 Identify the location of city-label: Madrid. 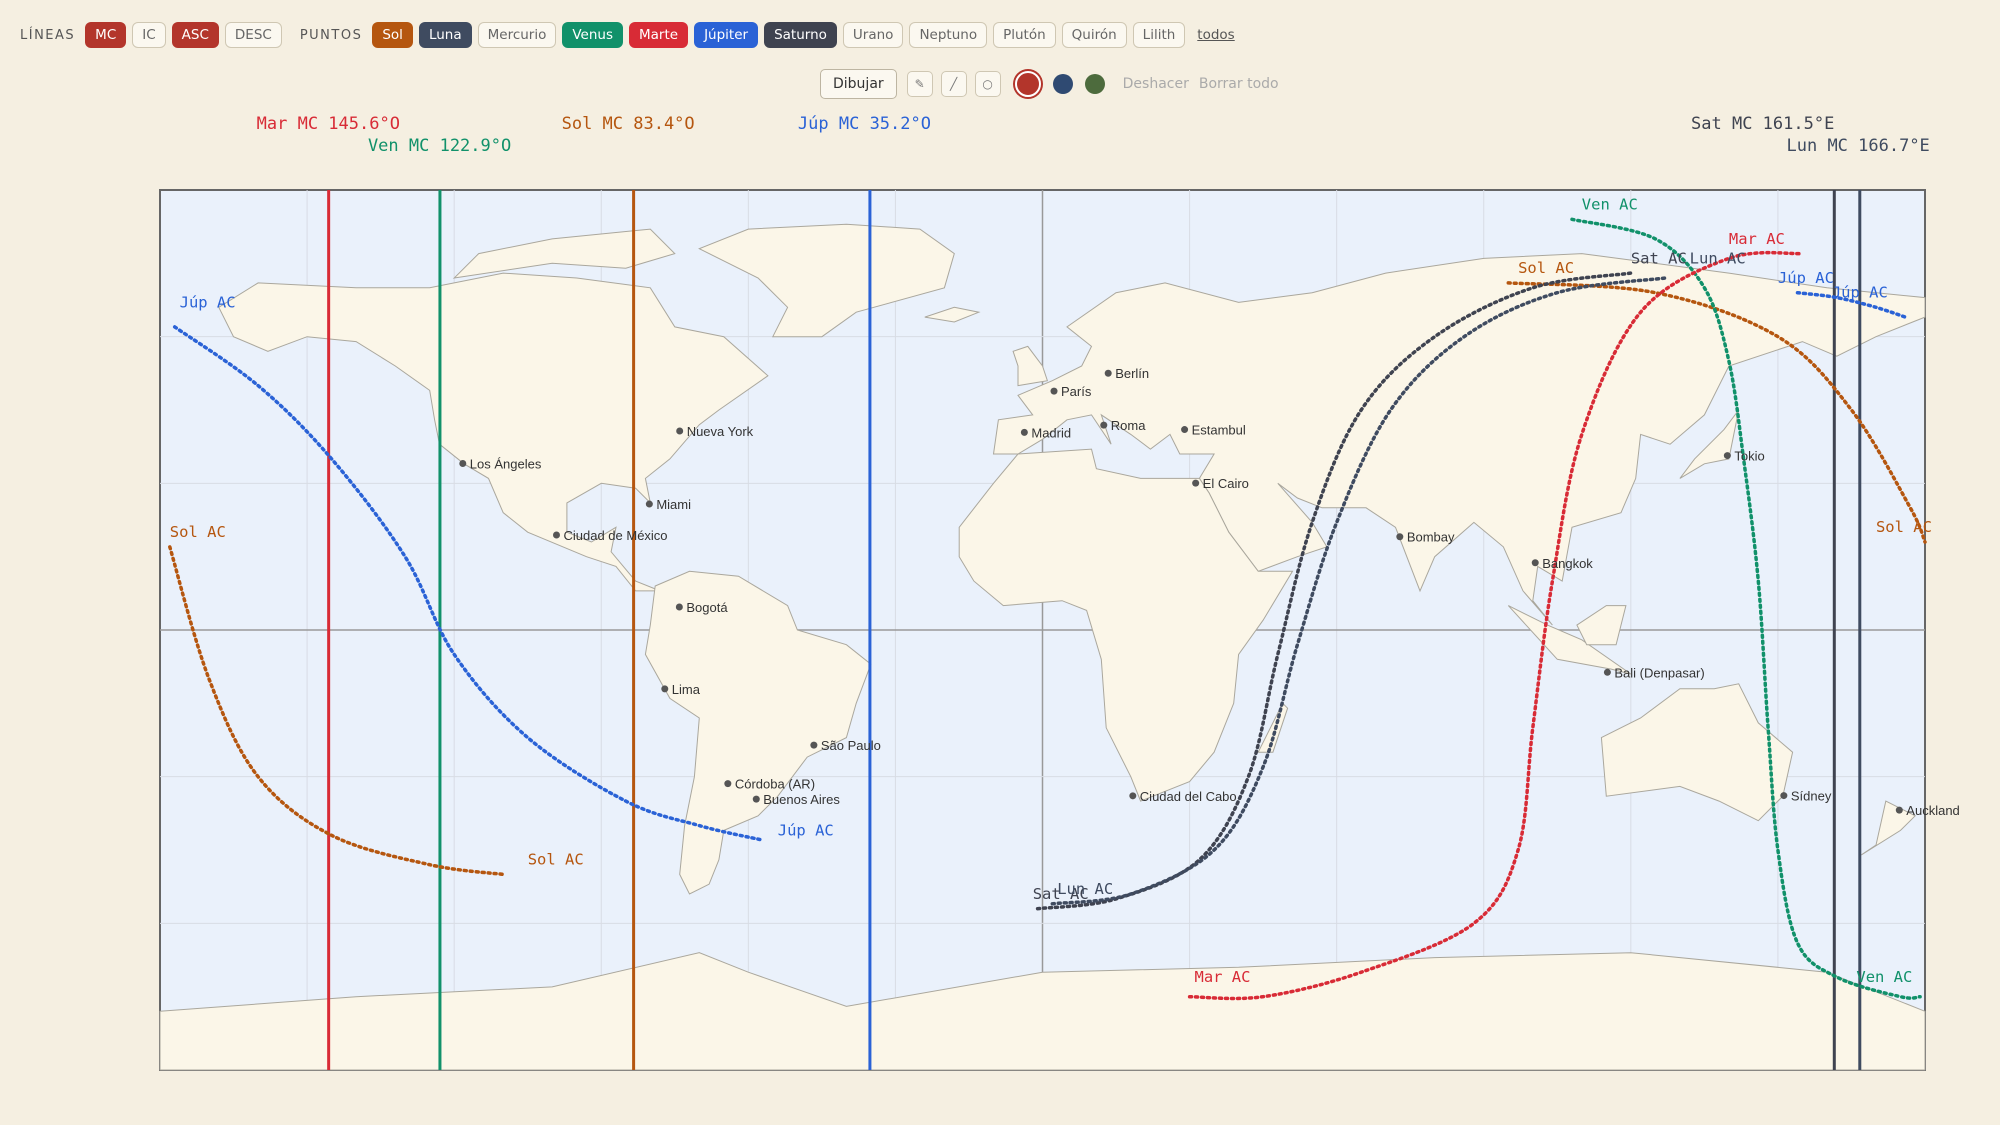
(1051, 432).